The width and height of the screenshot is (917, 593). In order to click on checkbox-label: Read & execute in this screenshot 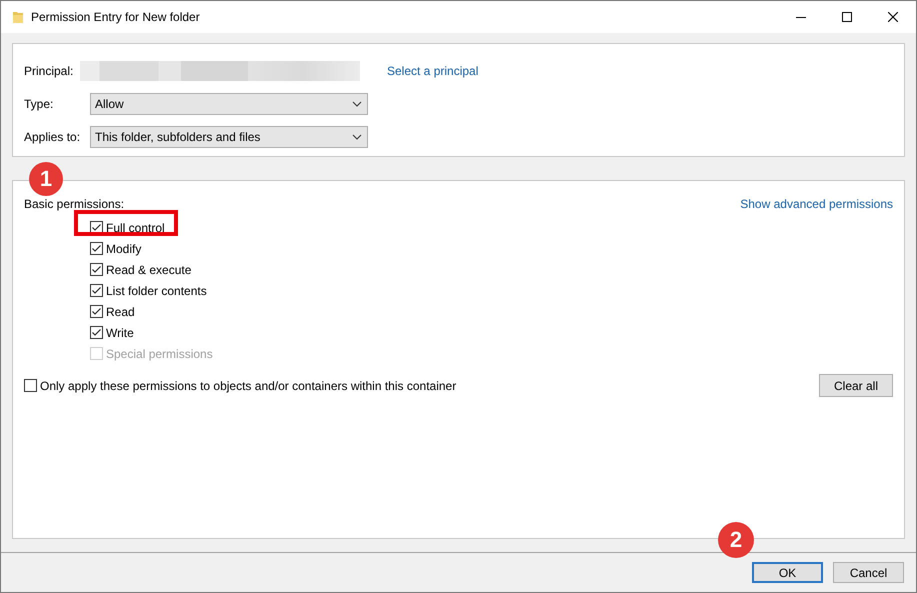, I will do `click(149, 269)`.